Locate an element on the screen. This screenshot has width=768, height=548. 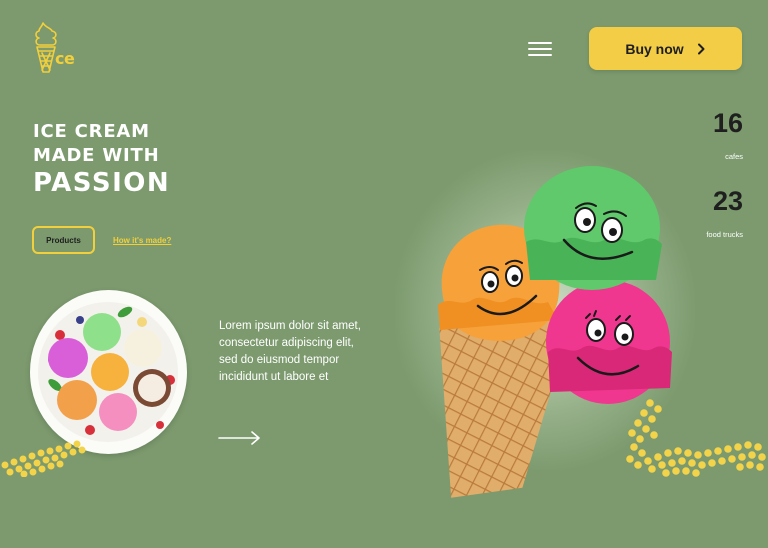
headline-line-3: PASSION is located at coordinates (102, 183).